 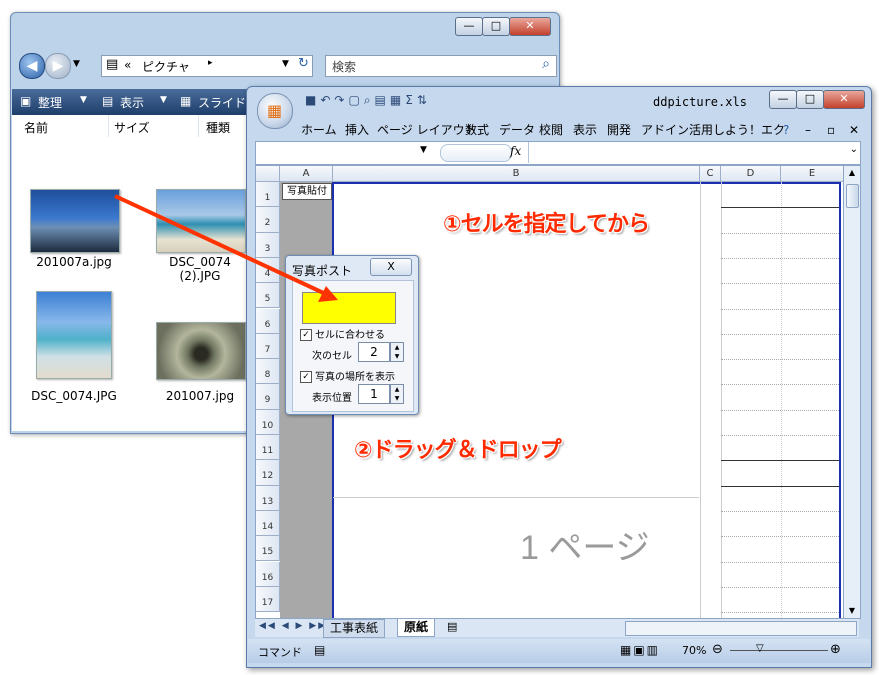 I want to click on drag-arrow-shaft, so click(x=222, y=246).